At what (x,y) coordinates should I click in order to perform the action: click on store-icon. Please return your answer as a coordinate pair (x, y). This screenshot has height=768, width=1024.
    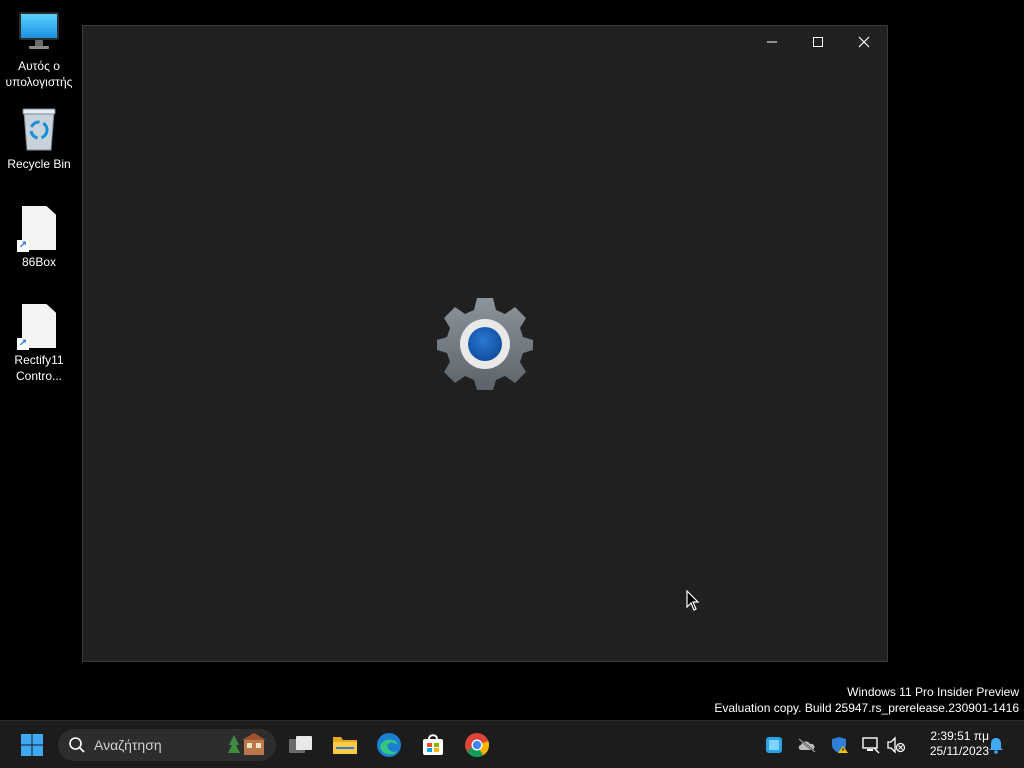
    Looking at the image, I should click on (433, 744).